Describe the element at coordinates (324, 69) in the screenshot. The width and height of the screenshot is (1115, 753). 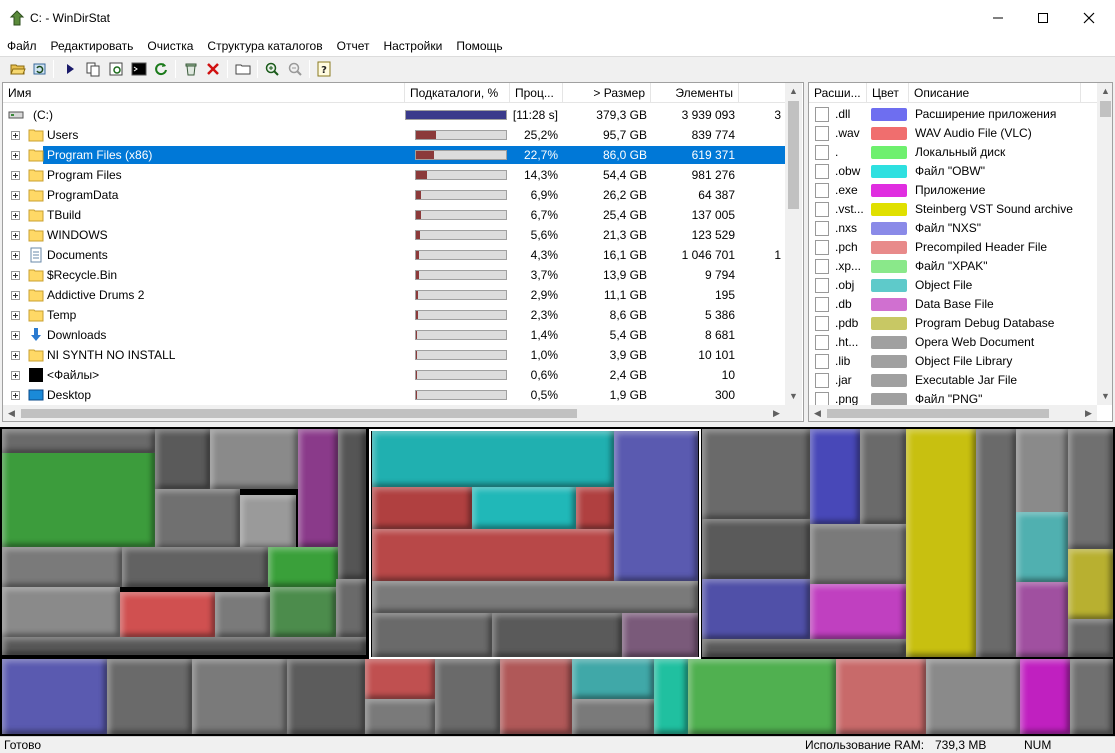
I see `help-button: ?` at that location.